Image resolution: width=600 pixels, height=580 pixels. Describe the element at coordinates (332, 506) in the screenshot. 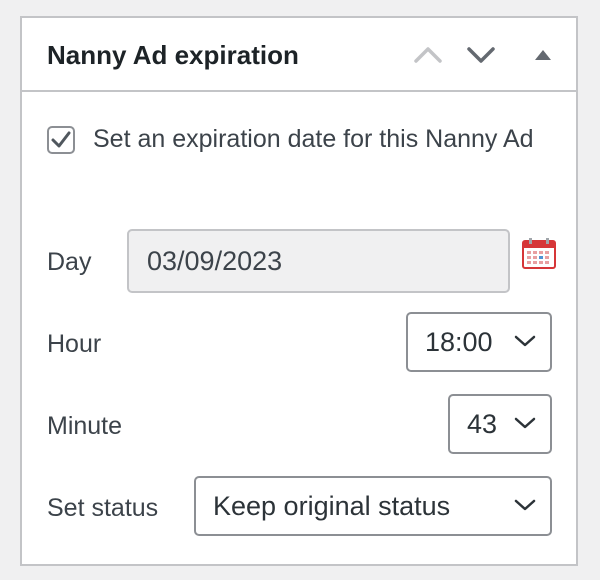

I see `status-select-value: Keep original status` at that location.